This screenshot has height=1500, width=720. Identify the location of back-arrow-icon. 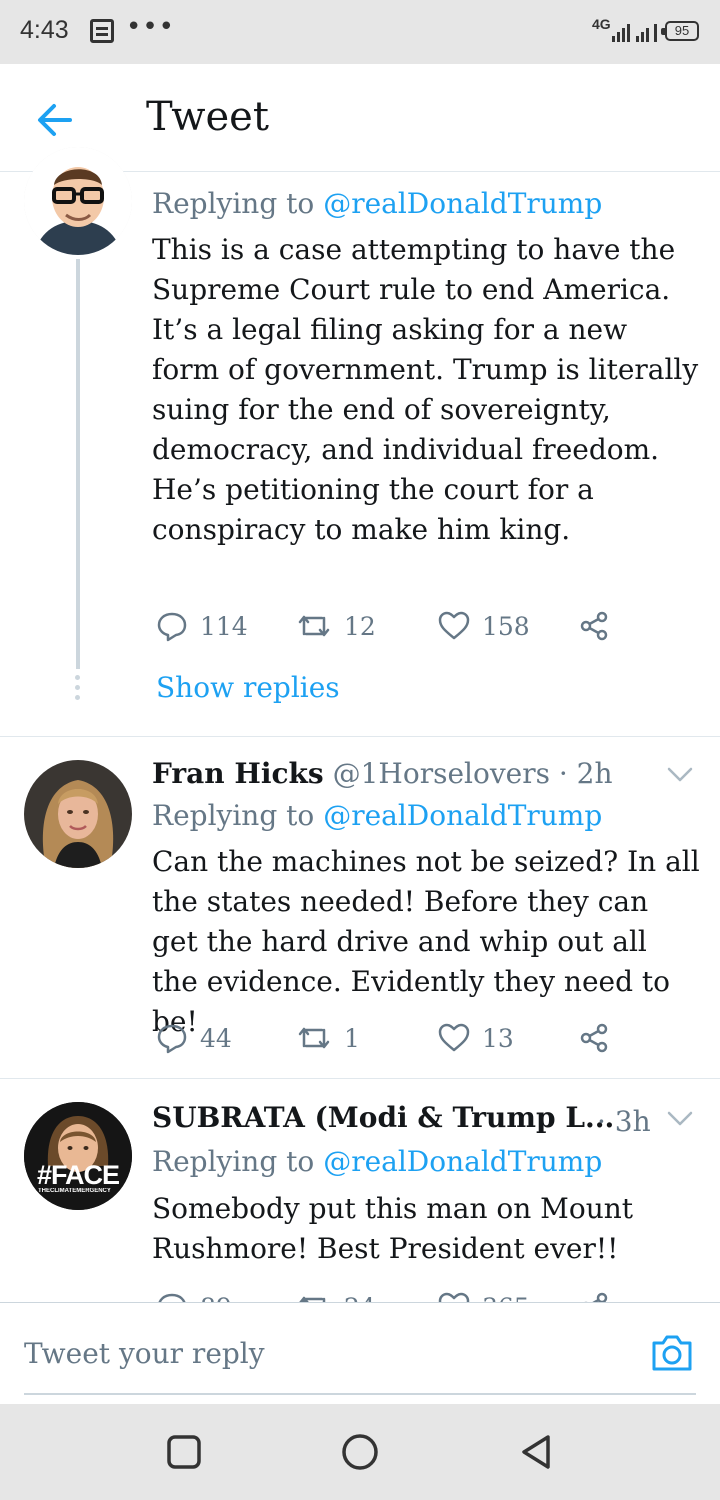
(56, 120).